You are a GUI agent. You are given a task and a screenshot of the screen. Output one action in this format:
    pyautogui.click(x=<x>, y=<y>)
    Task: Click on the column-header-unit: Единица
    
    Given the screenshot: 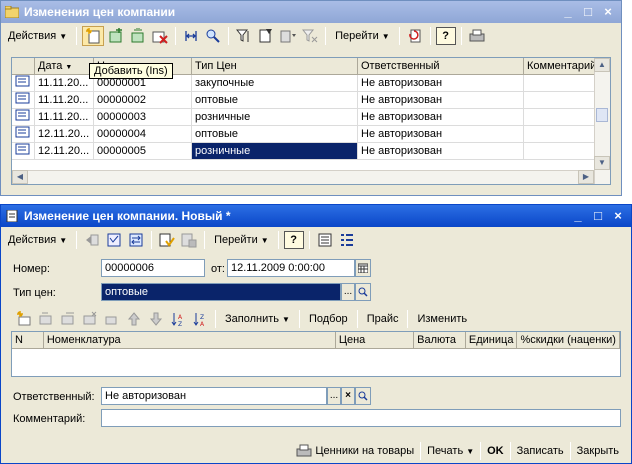 What is the action you would take?
    pyautogui.click(x=491, y=340)
    